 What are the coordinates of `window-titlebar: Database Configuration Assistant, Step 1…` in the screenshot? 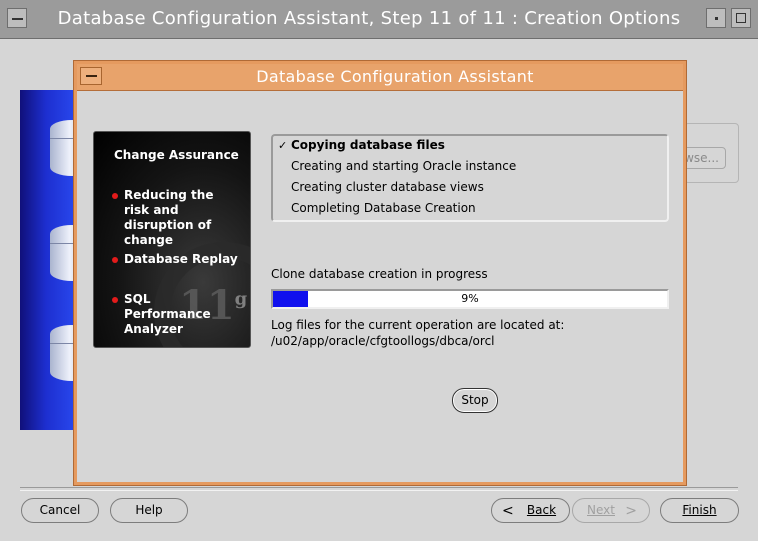 It's located at (379, 19).